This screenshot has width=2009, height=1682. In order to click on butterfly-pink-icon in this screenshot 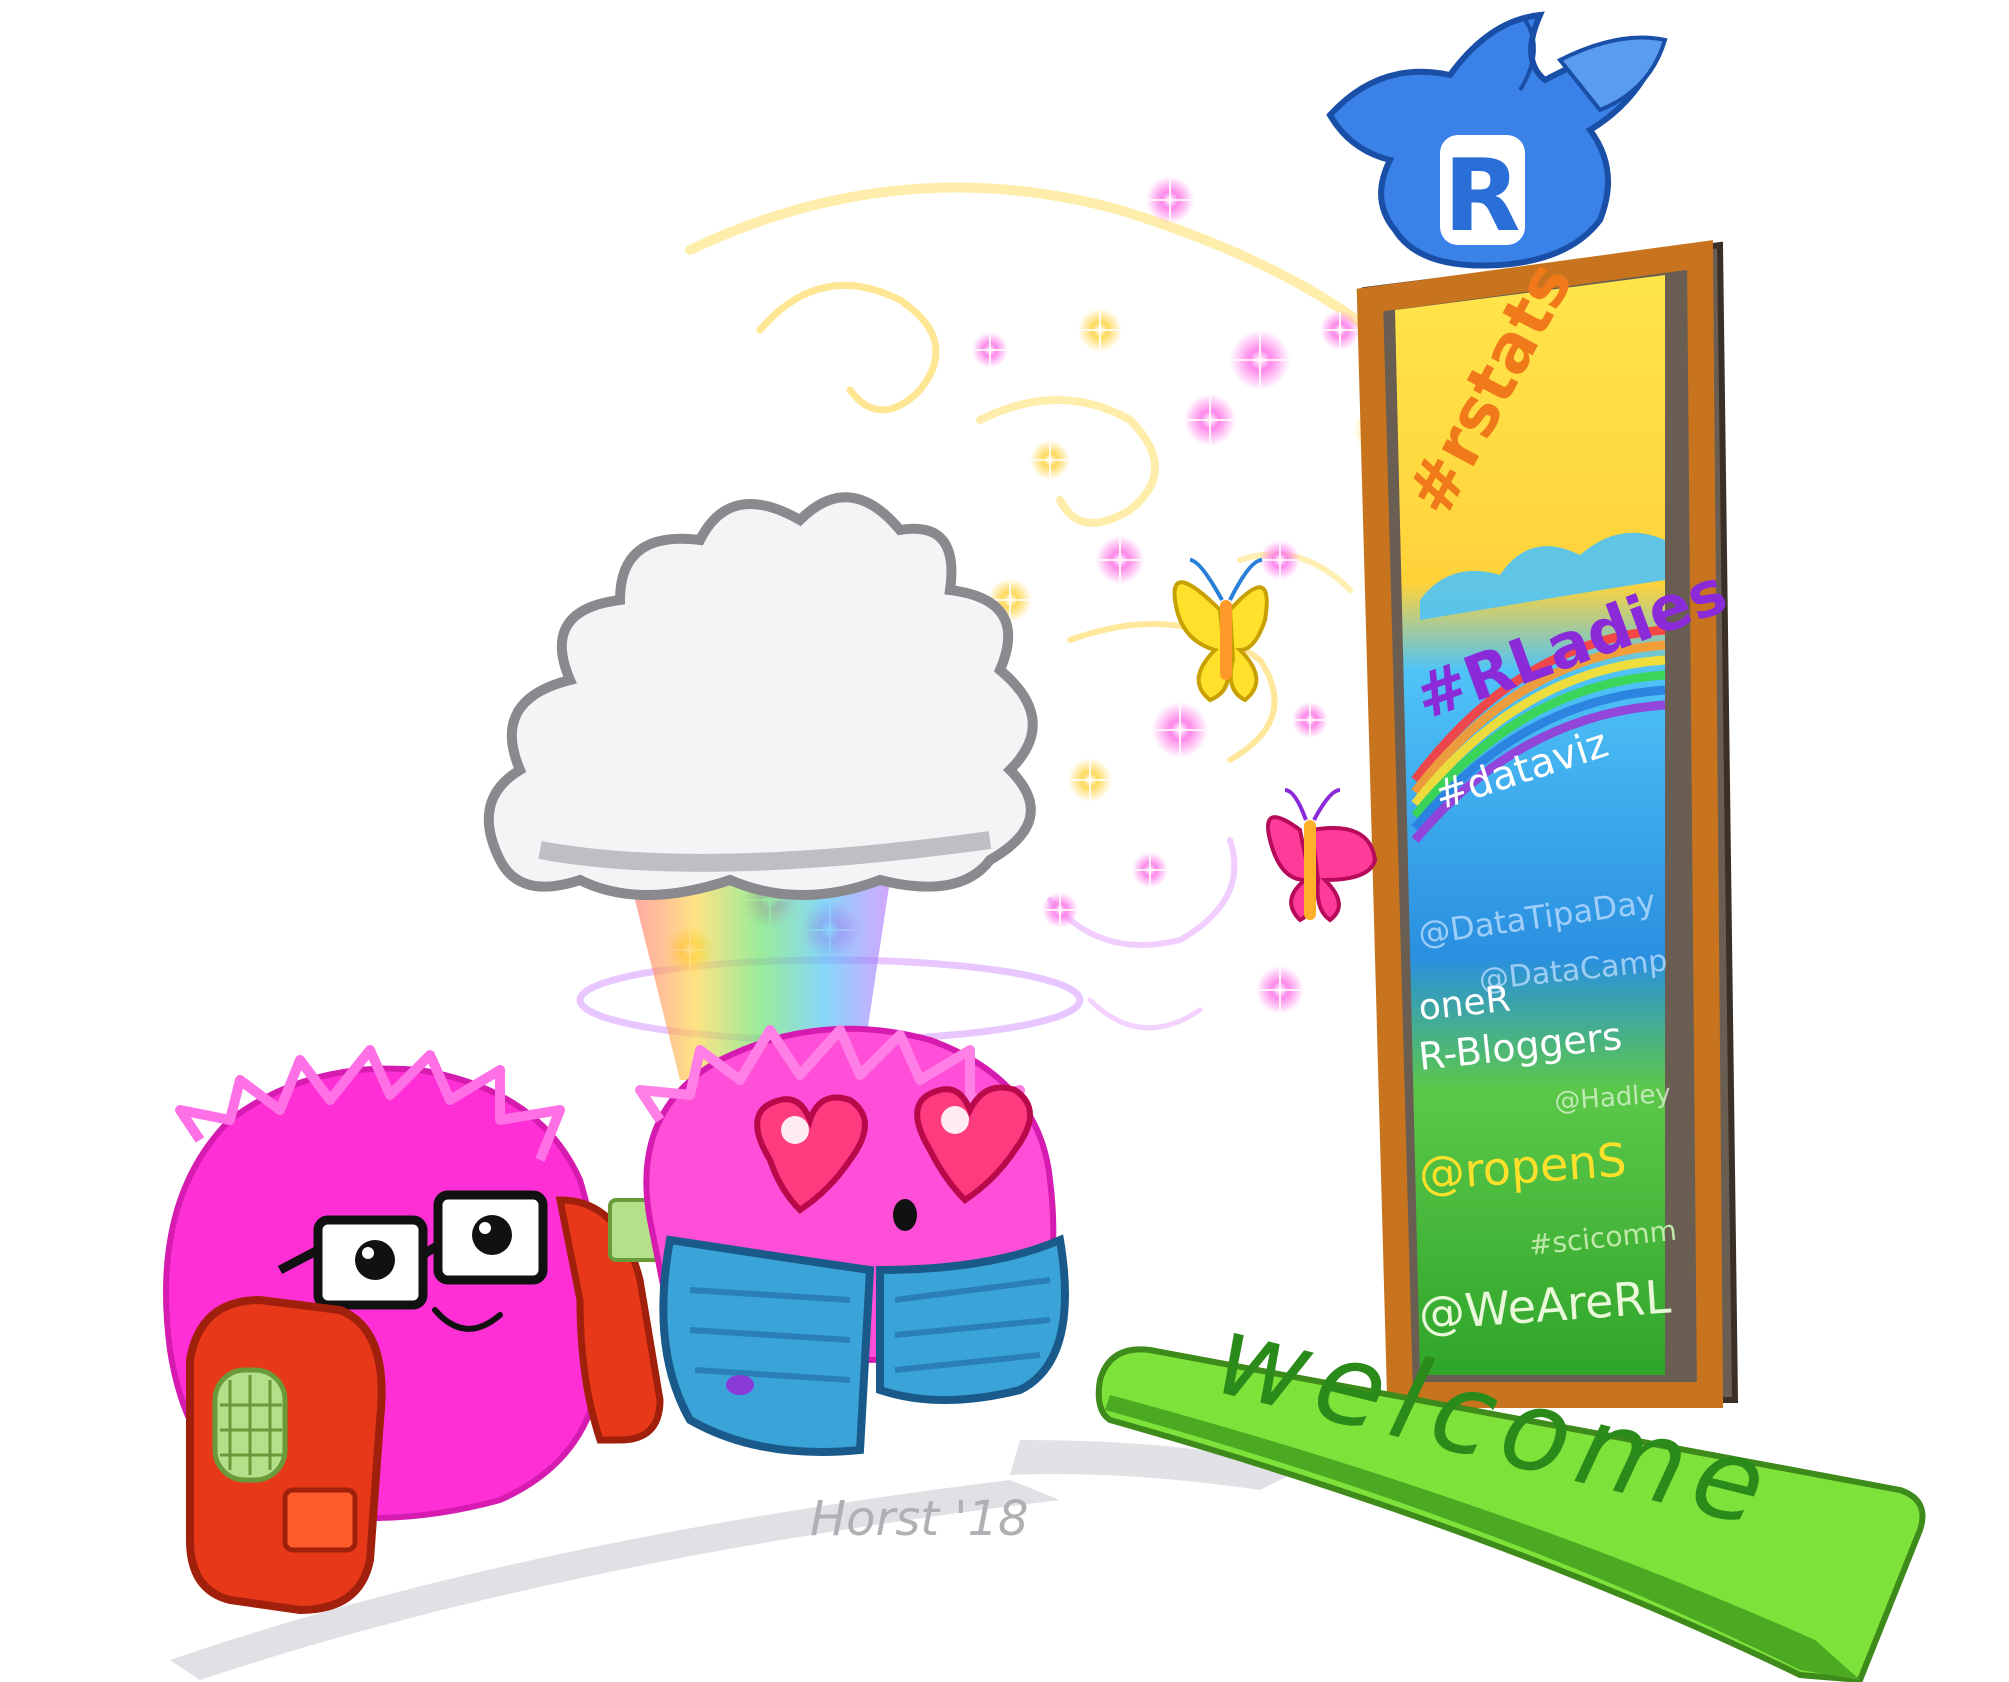, I will do `click(1322, 855)`.